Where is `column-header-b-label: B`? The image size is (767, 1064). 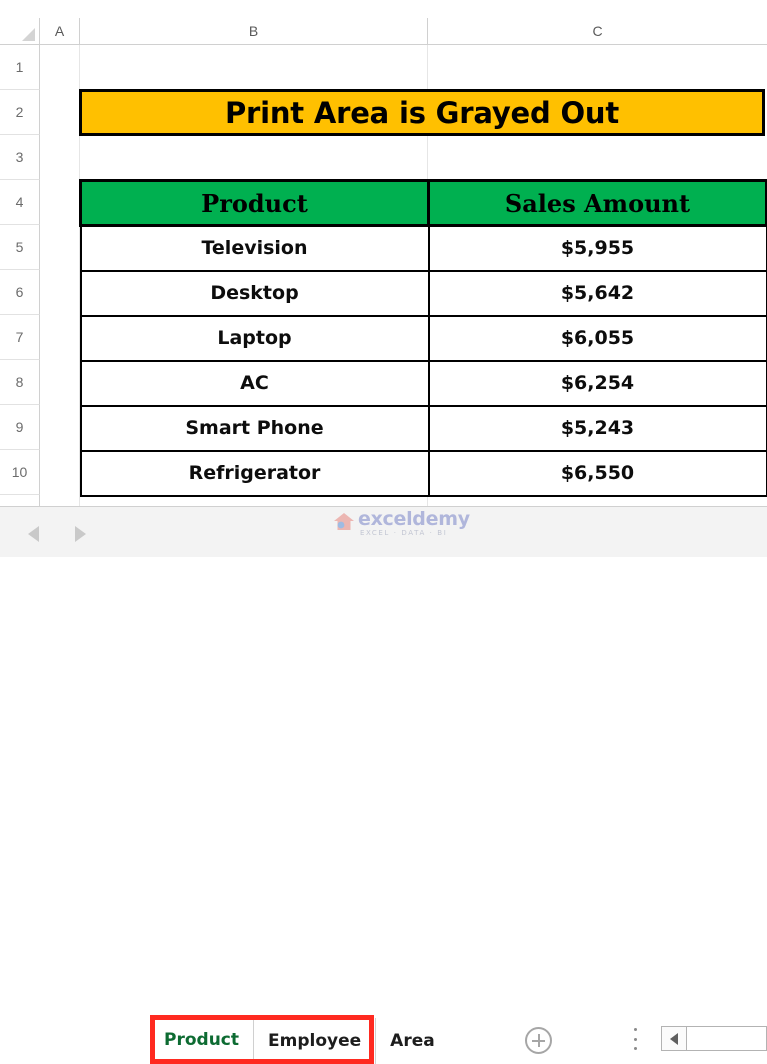
column-header-b-label: B is located at coordinates (253, 31).